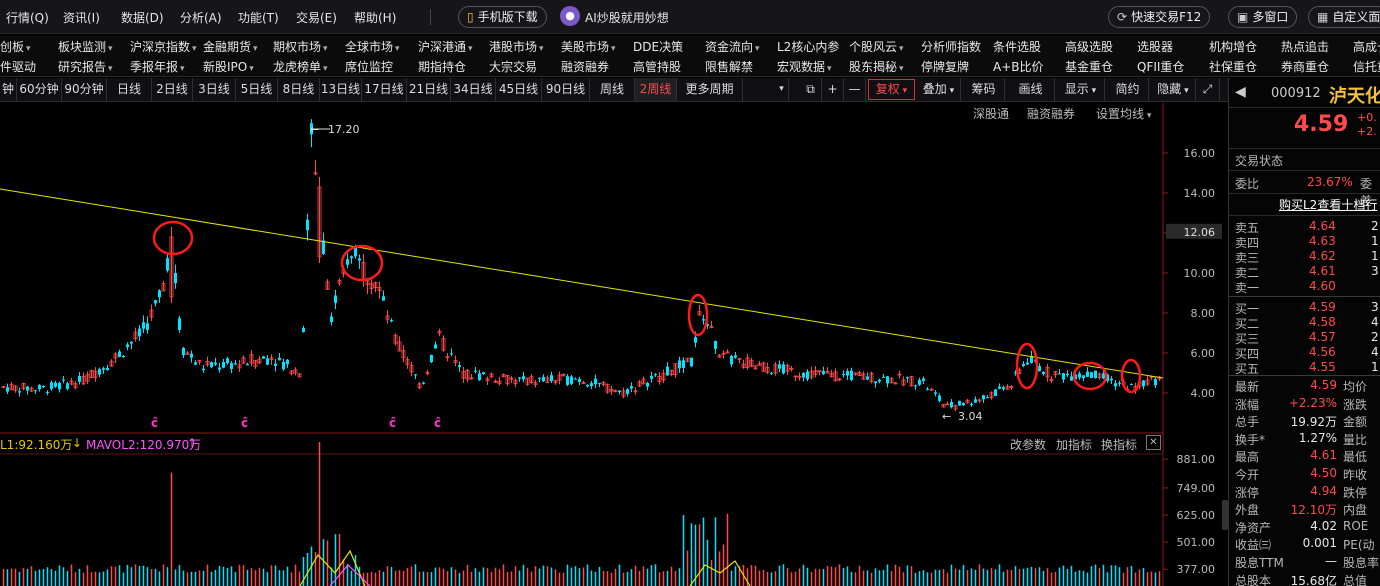  Describe the element at coordinates (876, 66) in the screenshot. I see `module-row2-item: 股东揭秘 ▾` at that location.